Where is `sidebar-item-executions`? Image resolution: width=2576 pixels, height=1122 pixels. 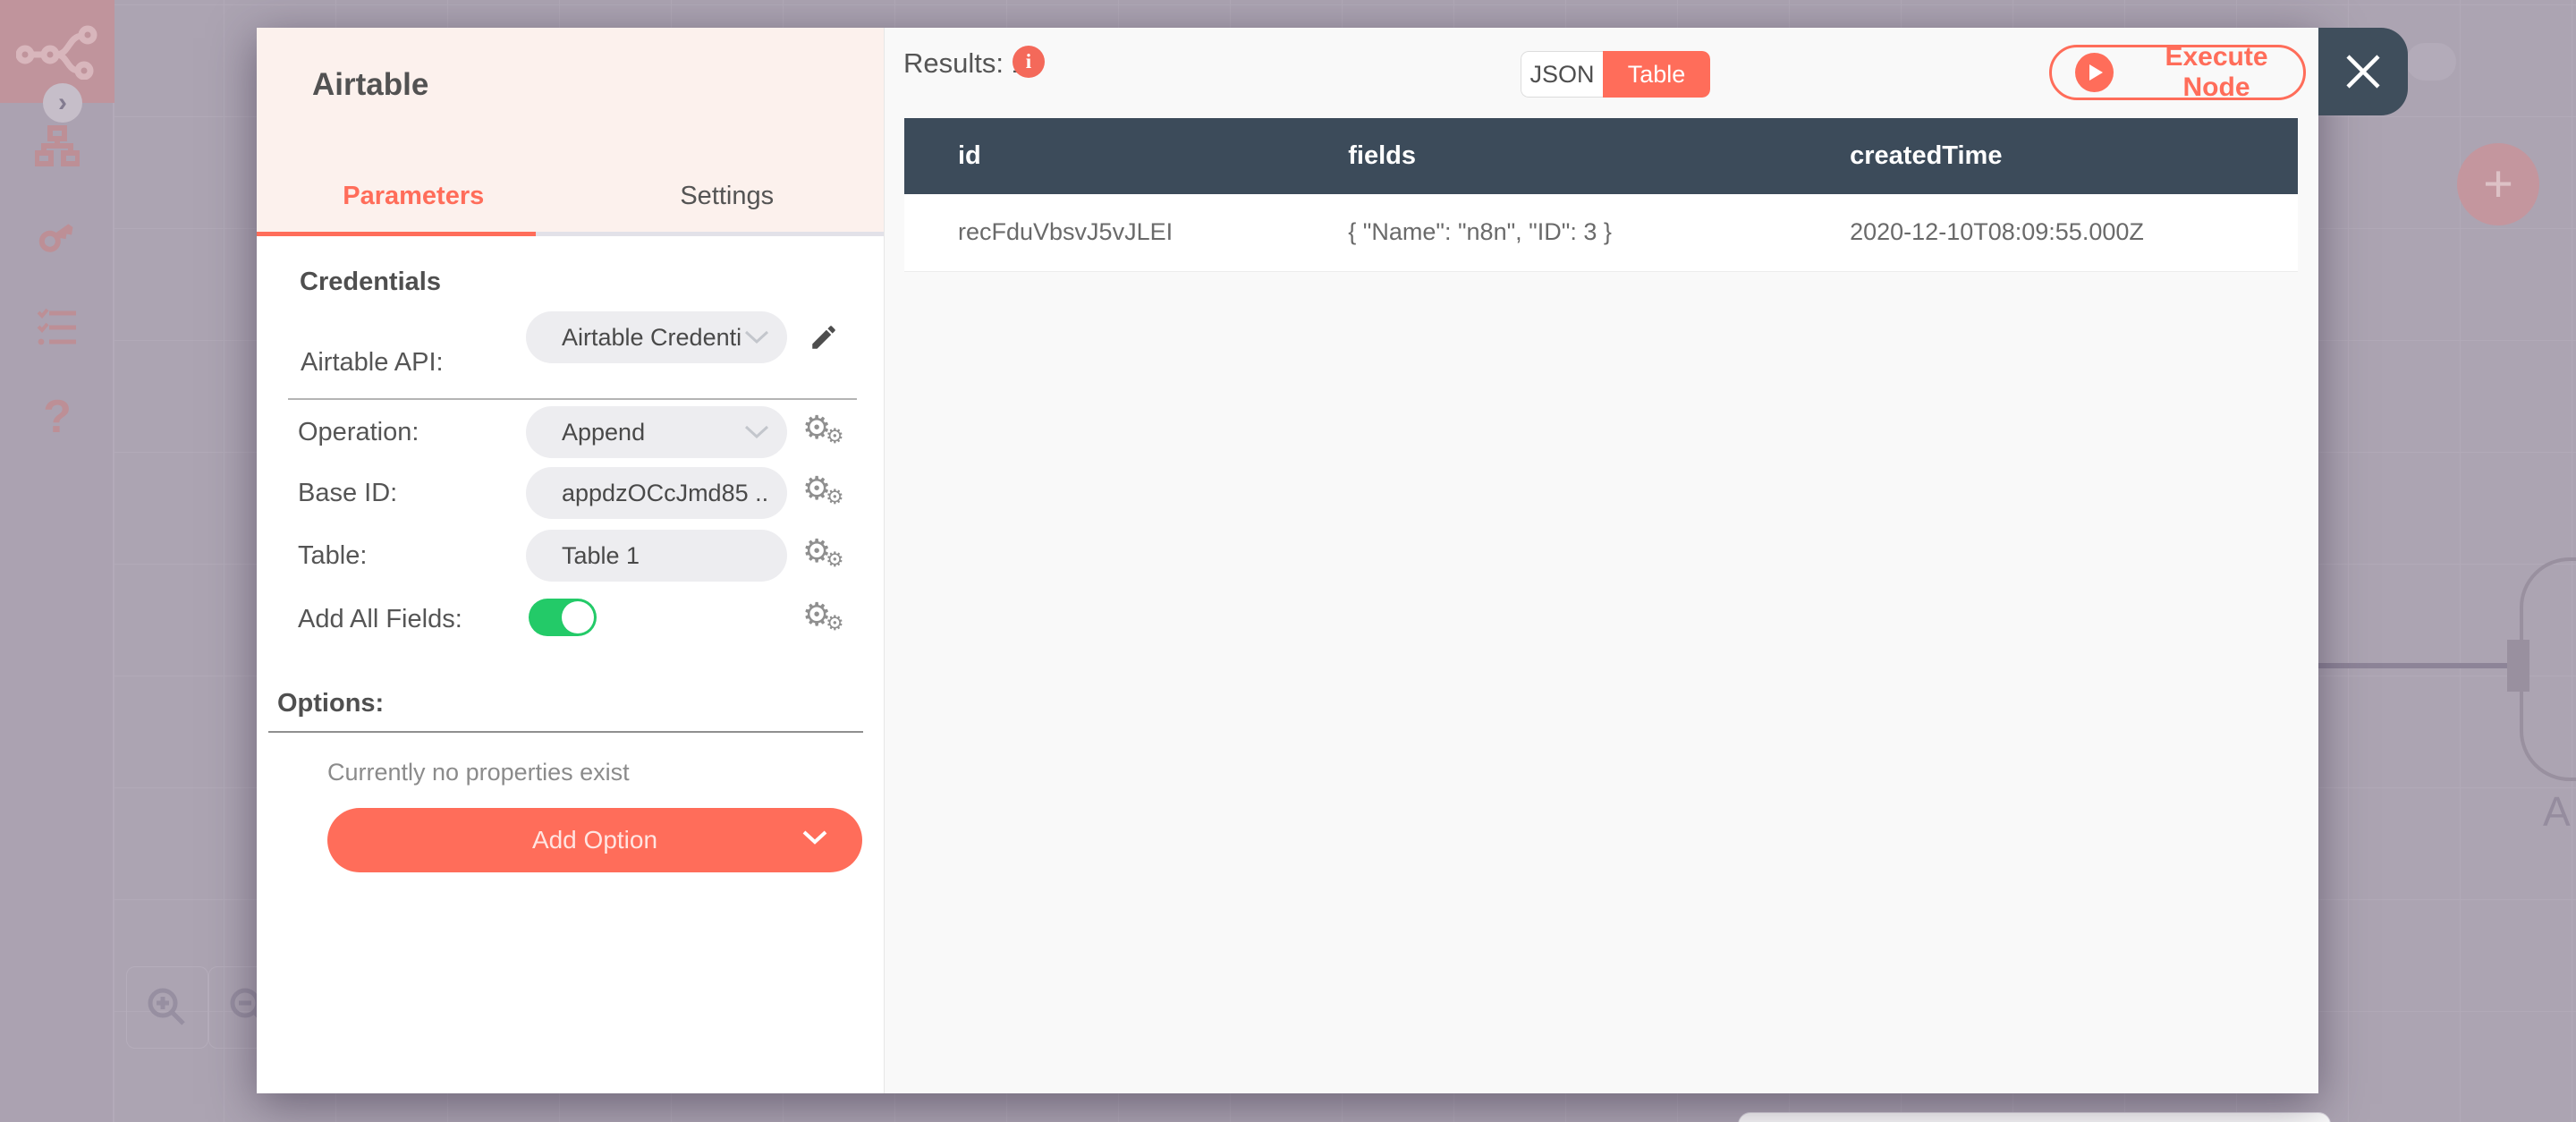
sidebar-item-executions is located at coordinates (57, 328).